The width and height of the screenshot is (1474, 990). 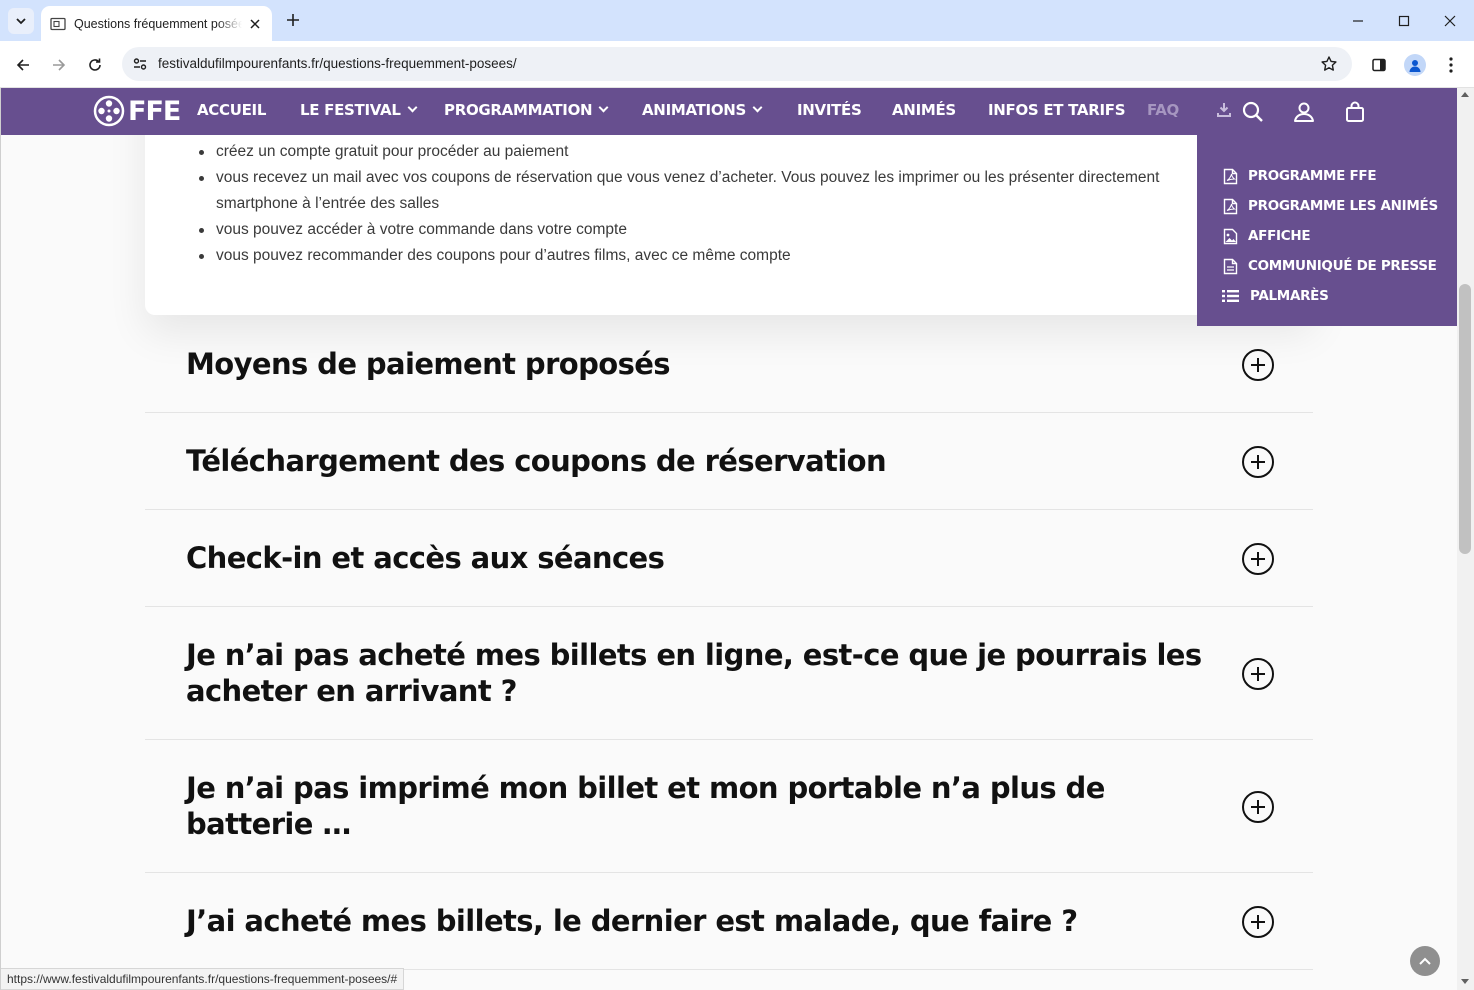 What do you see at coordinates (1327, 296) in the screenshot?
I see `dropdown-item-palmares: PALMARÈS` at bounding box center [1327, 296].